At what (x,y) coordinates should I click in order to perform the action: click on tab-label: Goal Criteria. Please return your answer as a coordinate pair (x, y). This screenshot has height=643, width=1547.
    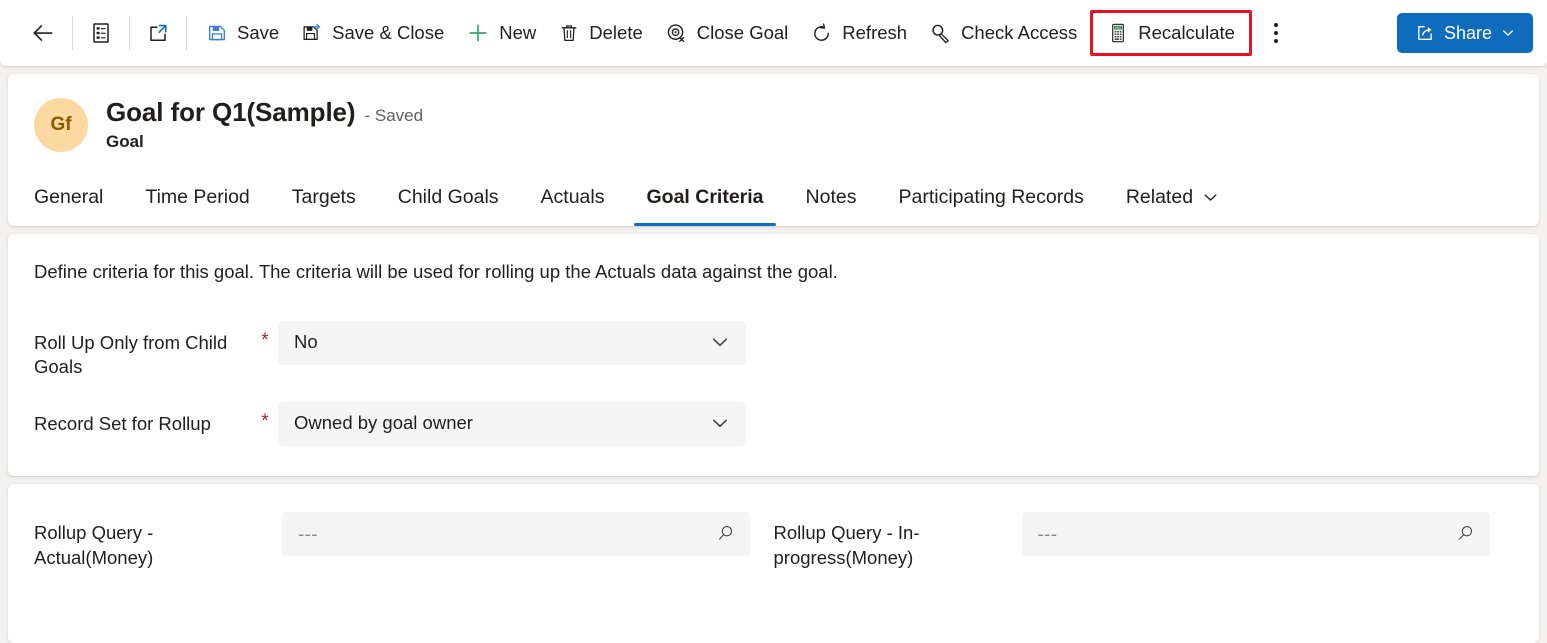
    Looking at the image, I should click on (705, 196).